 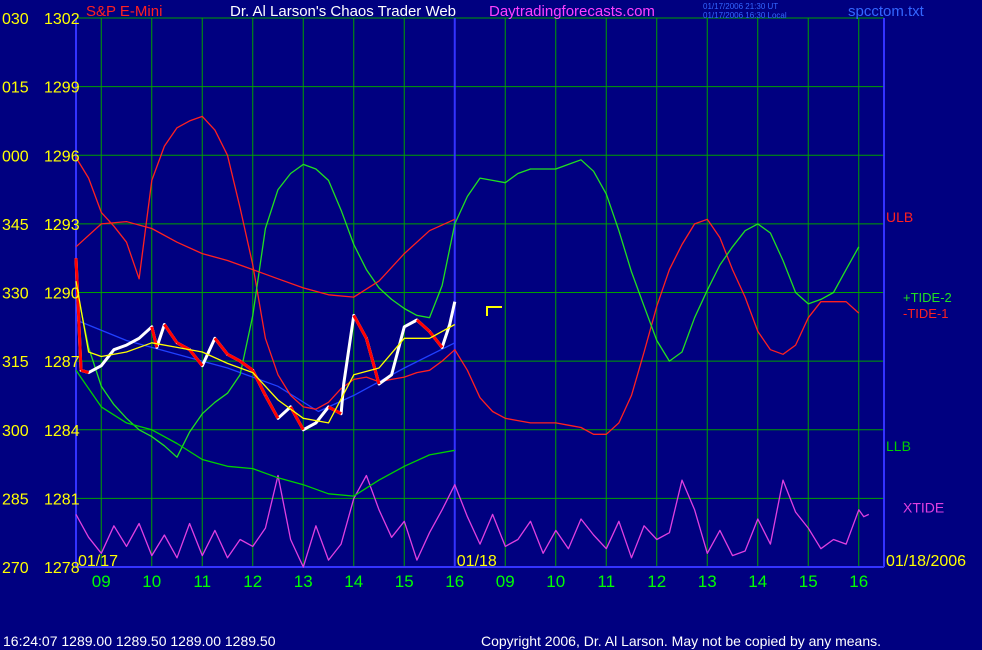 I want to click on legend-label-ulb: ULB, so click(x=899, y=217).